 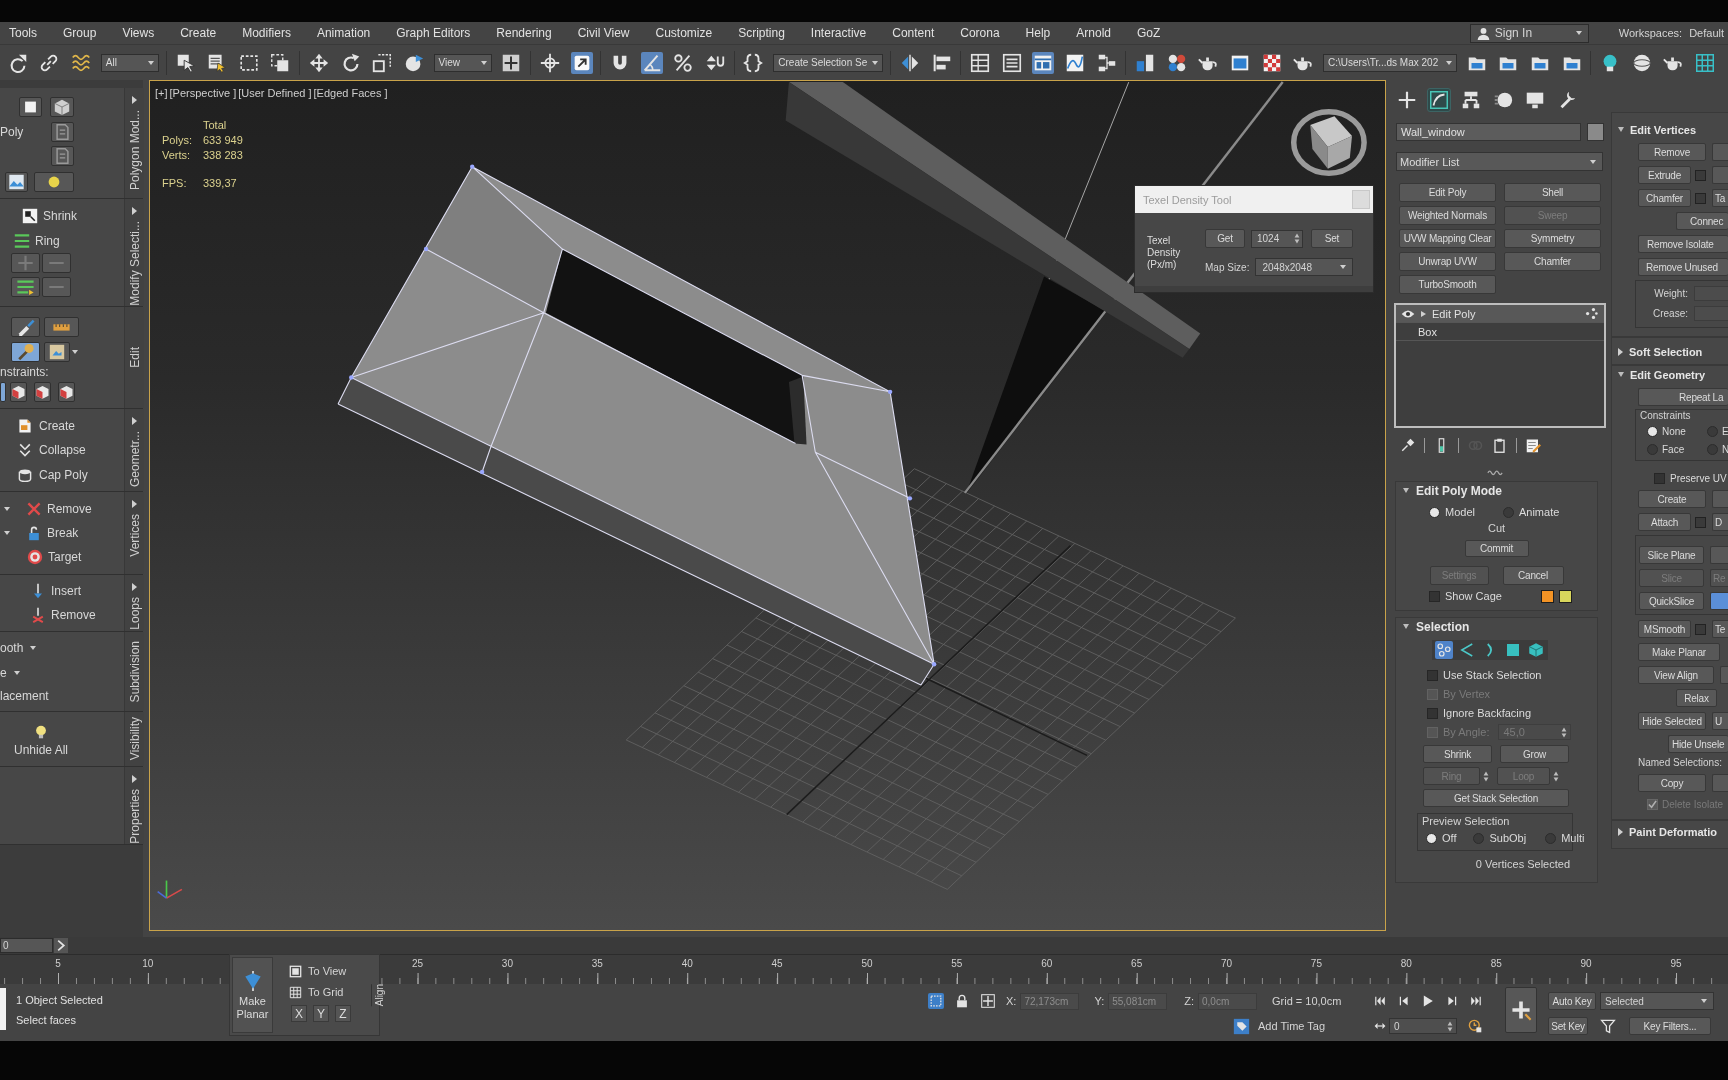 What do you see at coordinates (134, 357) in the screenshot?
I see `ribbon-panel-tab: Edit` at bounding box center [134, 357].